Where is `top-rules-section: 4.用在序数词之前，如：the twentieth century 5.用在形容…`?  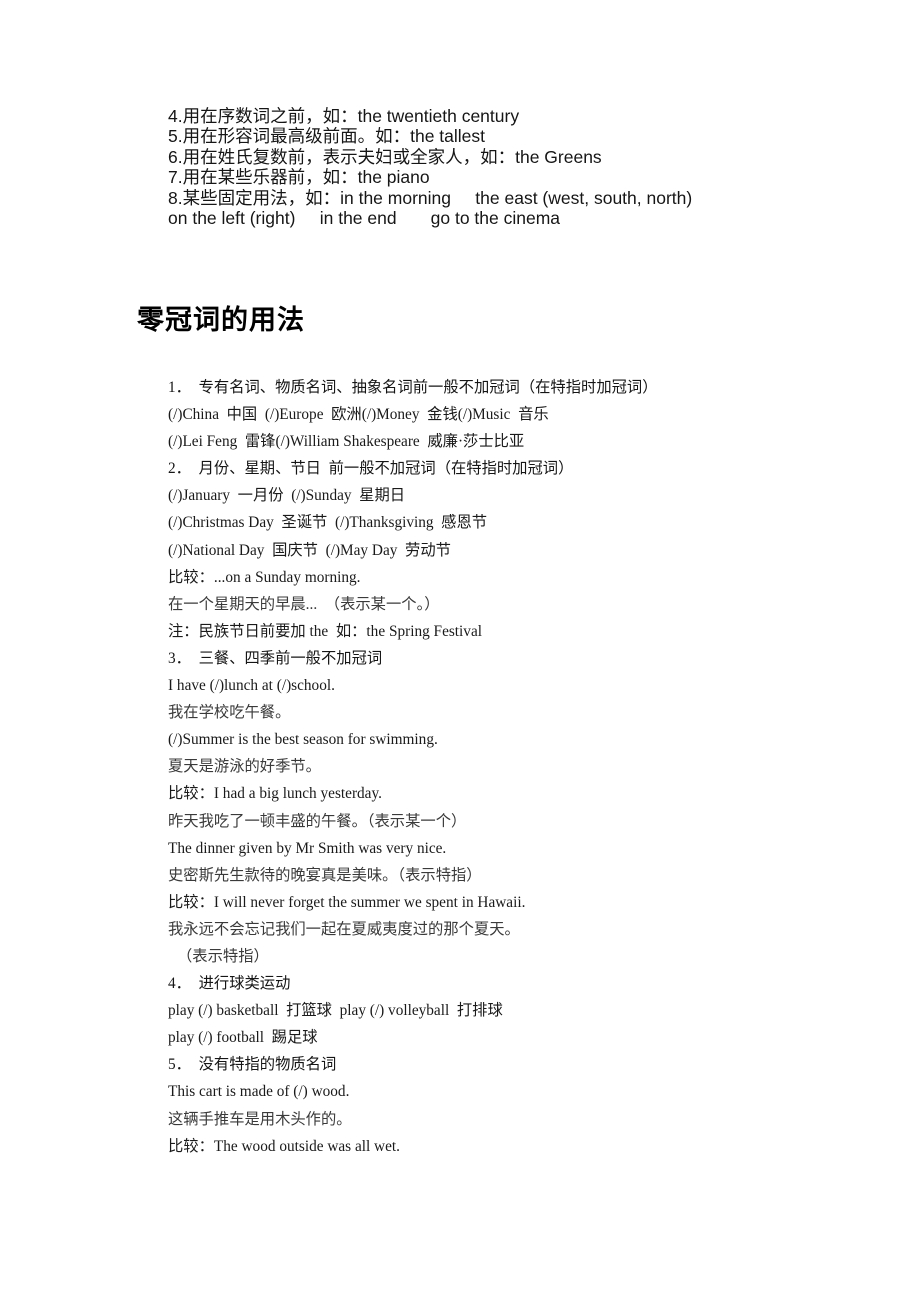
top-rules-section: 4.用在序数词之前，如：the twentieth century 5.用在形容… is located at coordinates (518, 167).